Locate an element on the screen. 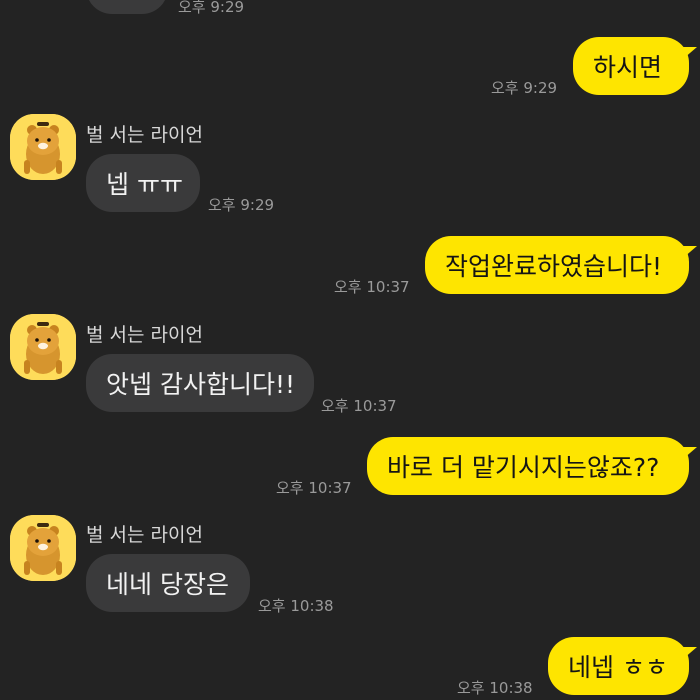 This screenshot has width=700, height=700. message-bubble-incoming: 넵 ㅠㅠ is located at coordinates (143, 183).